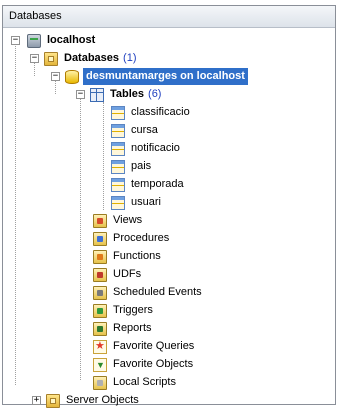 Image resolution: width=340 pixels, height=410 pixels. What do you see at coordinates (100, 292) in the screenshot?
I see `calendar-icon` at bounding box center [100, 292].